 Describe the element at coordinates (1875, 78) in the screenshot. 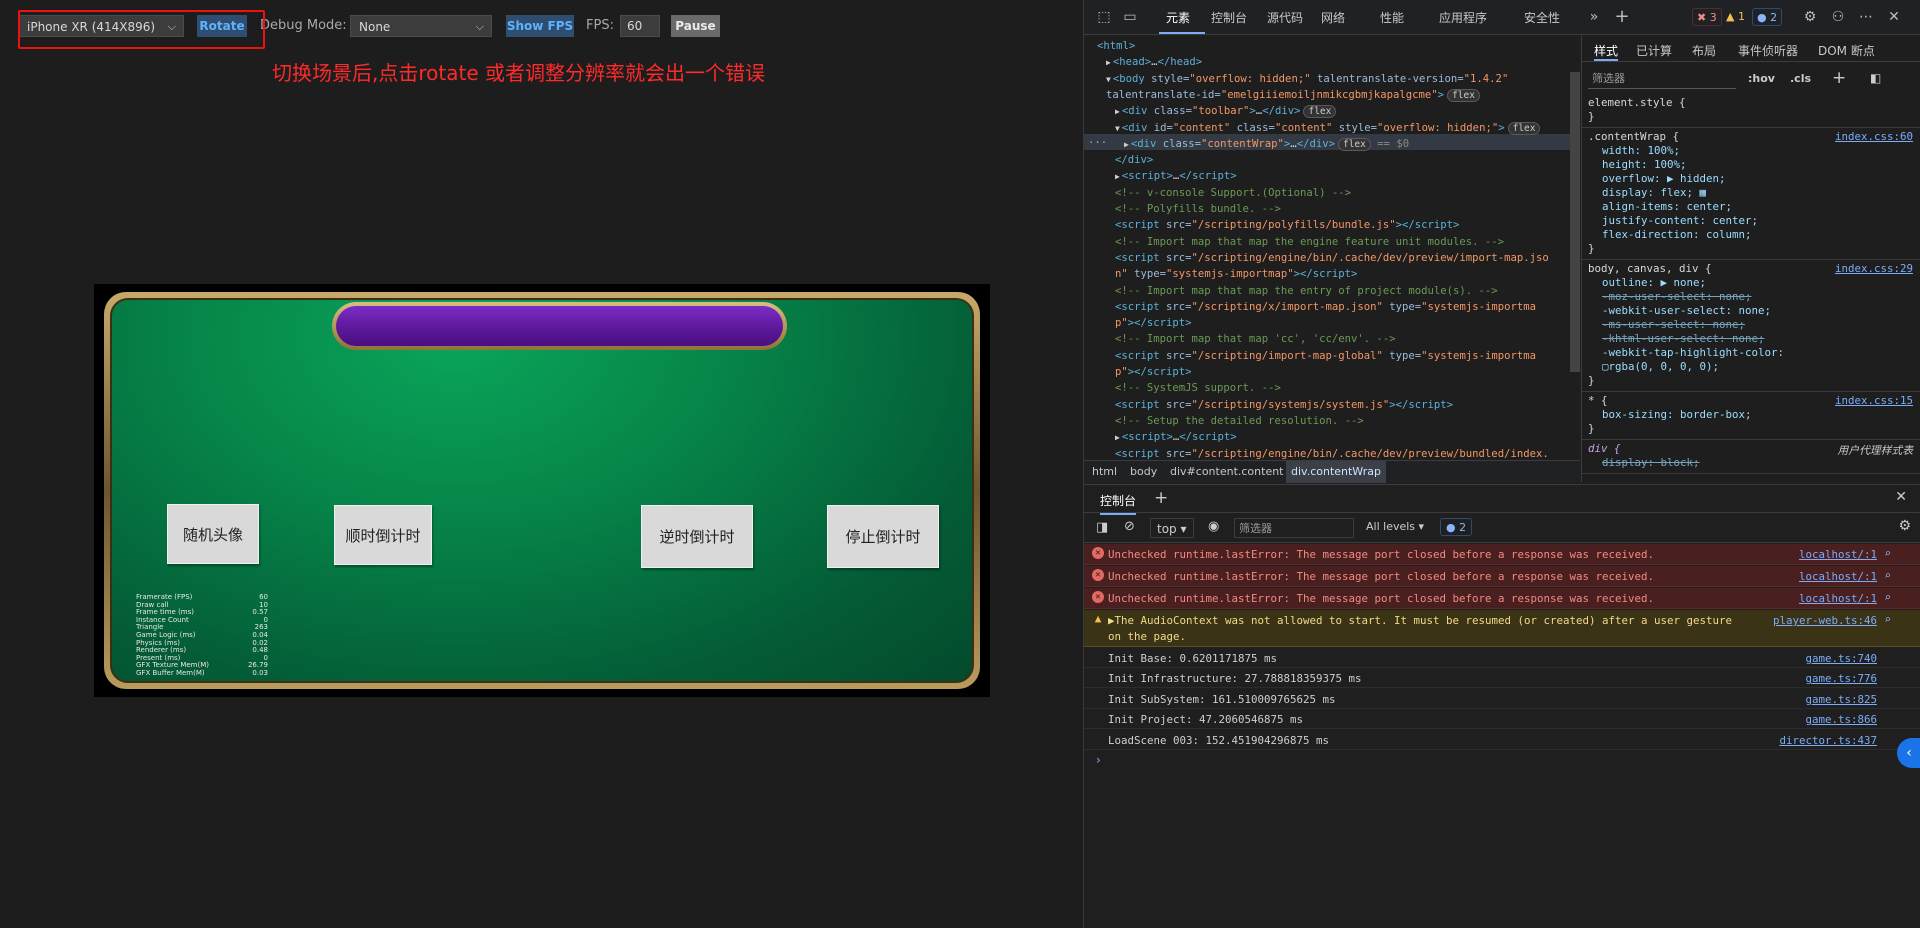

I see `sidebar-toggle-icon: ◧` at that location.